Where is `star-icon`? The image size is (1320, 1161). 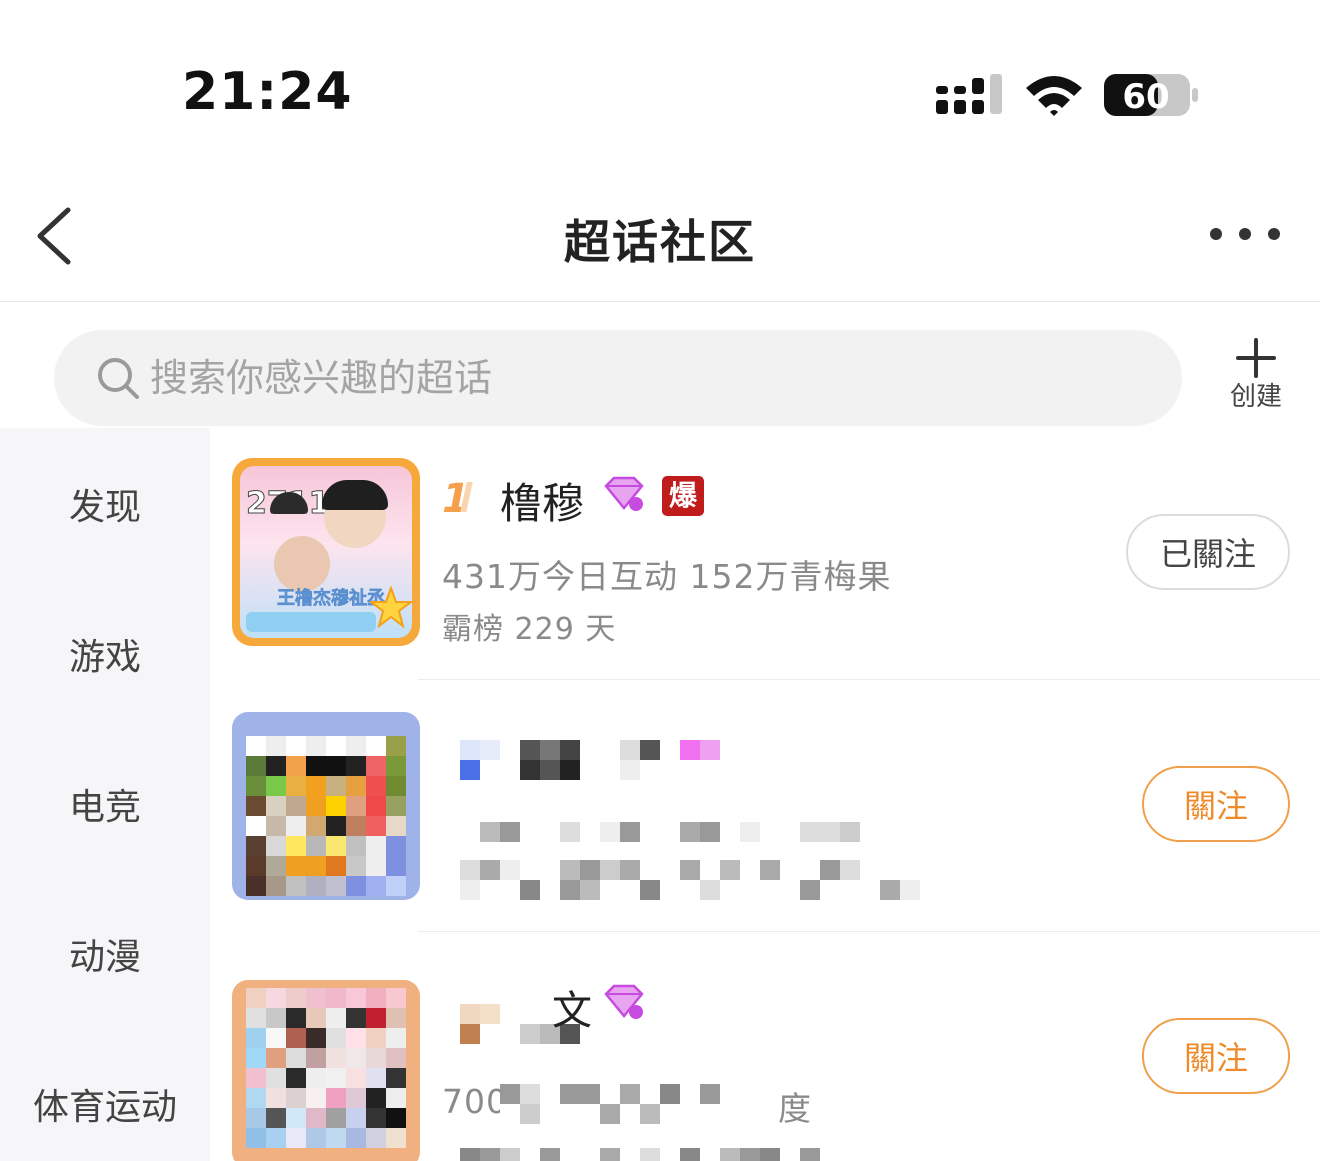 star-icon is located at coordinates (391, 607).